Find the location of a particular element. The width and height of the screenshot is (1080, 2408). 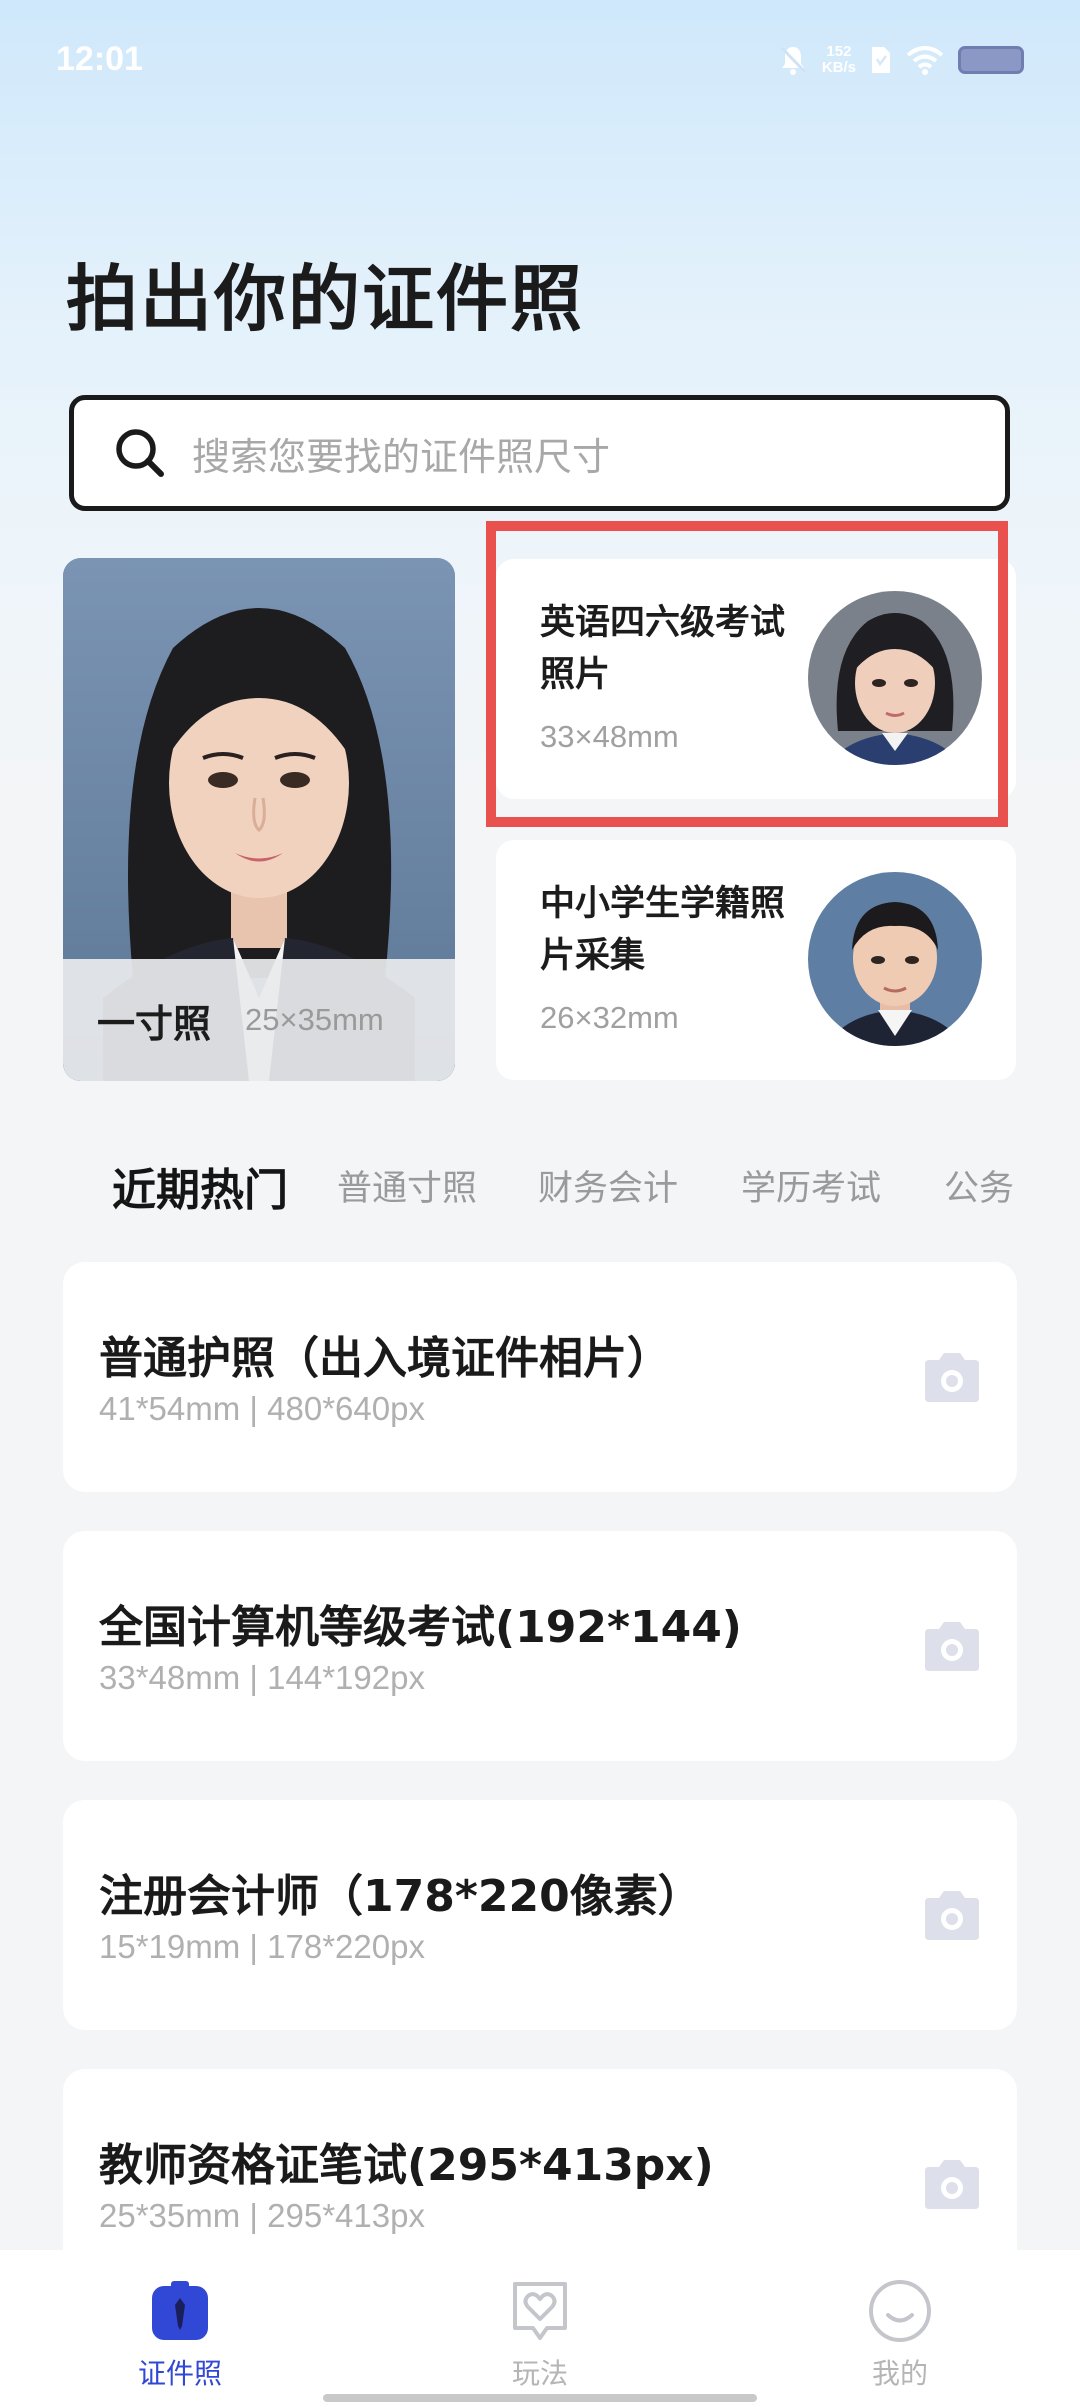

wifi-icon is located at coordinates (925, 60).